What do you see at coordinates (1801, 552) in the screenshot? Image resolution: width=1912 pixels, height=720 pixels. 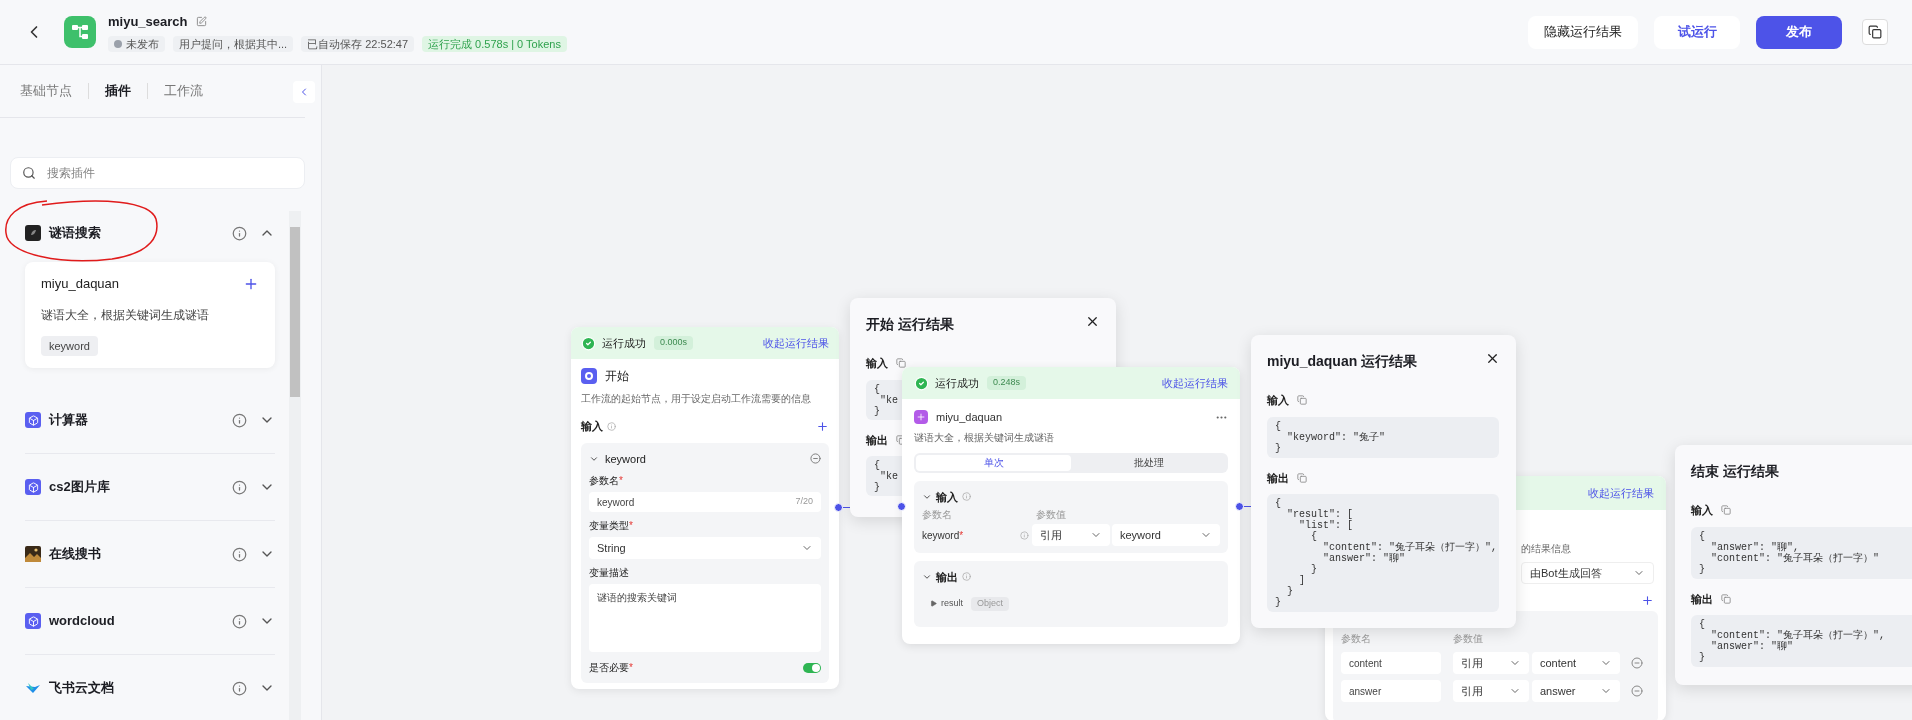 I see `code-block: { "answer": "聊", "content": "兔子耳朵（打一字）" }` at bounding box center [1801, 552].